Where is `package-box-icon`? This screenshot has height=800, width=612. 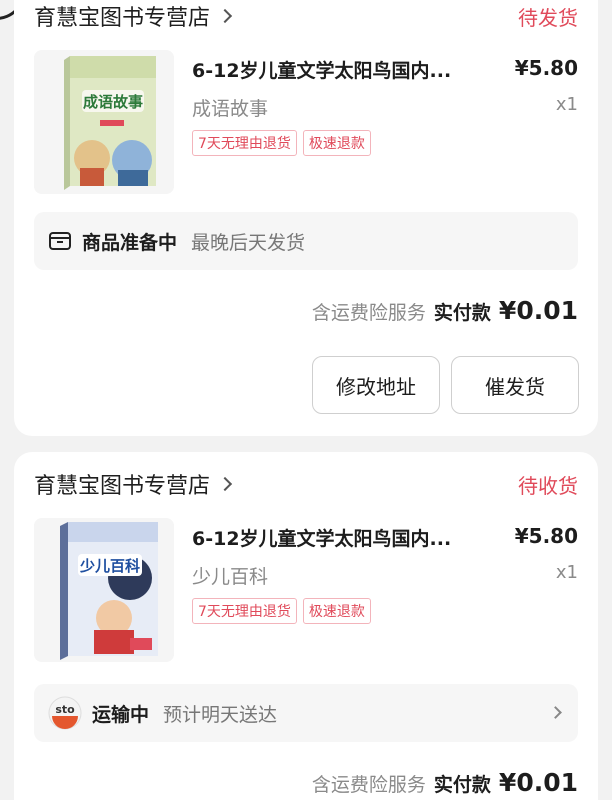
package-box-icon is located at coordinates (60, 241).